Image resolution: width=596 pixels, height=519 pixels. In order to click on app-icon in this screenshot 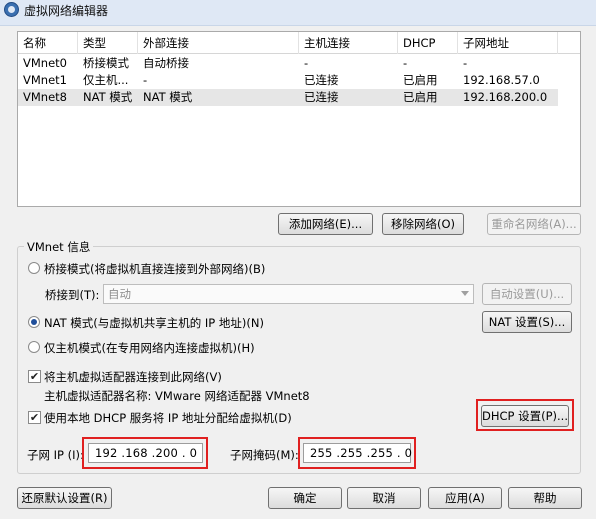, I will do `click(11, 9)`.